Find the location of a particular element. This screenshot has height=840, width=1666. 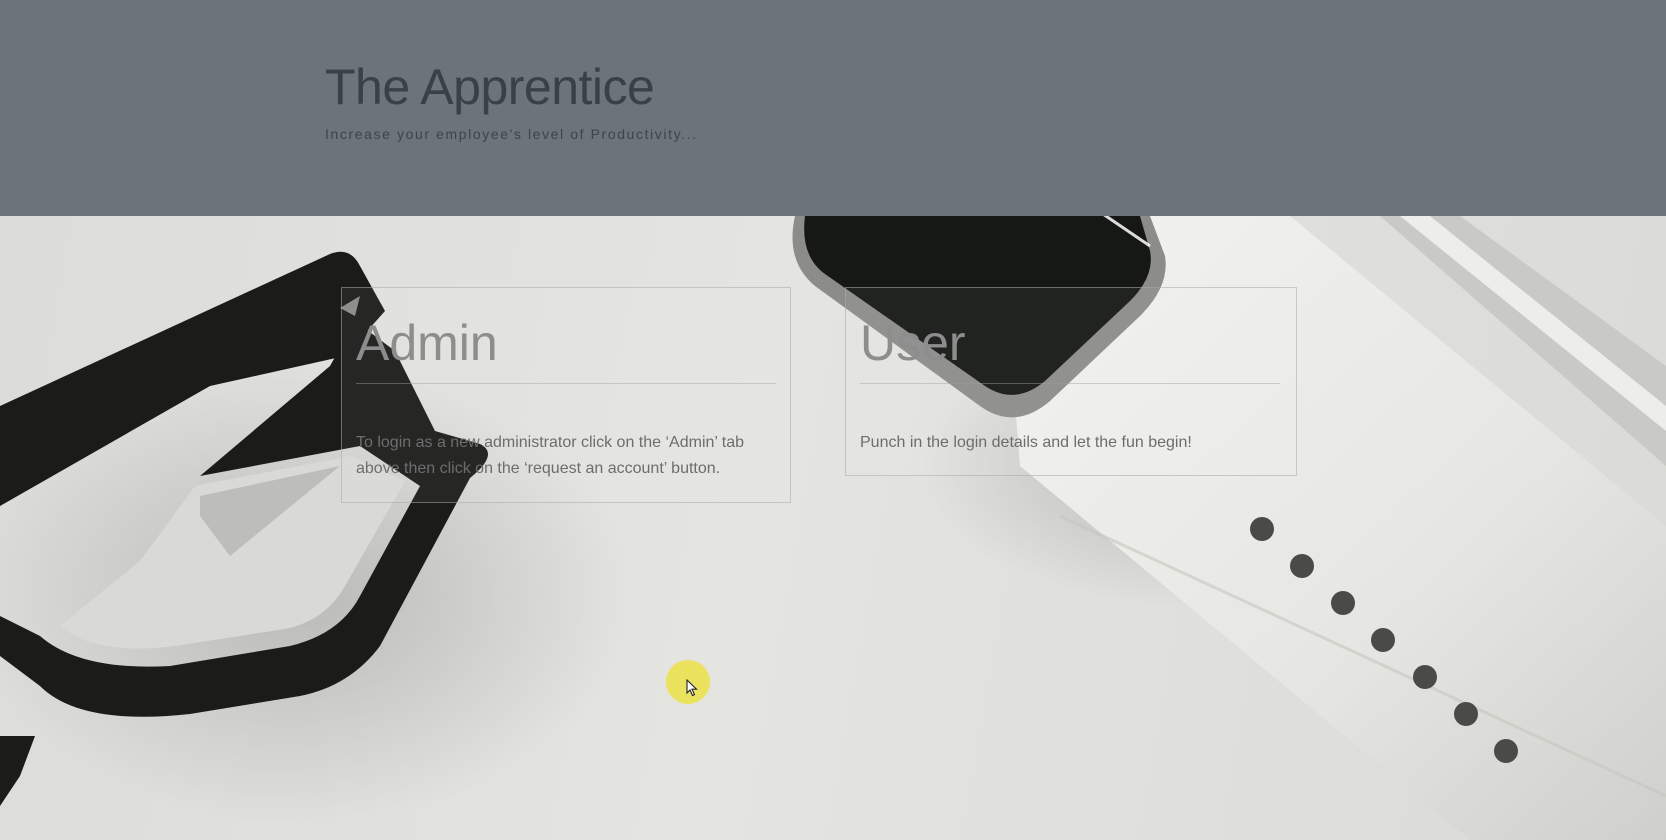

user-card-divider is located at coordinates (1070, 383).